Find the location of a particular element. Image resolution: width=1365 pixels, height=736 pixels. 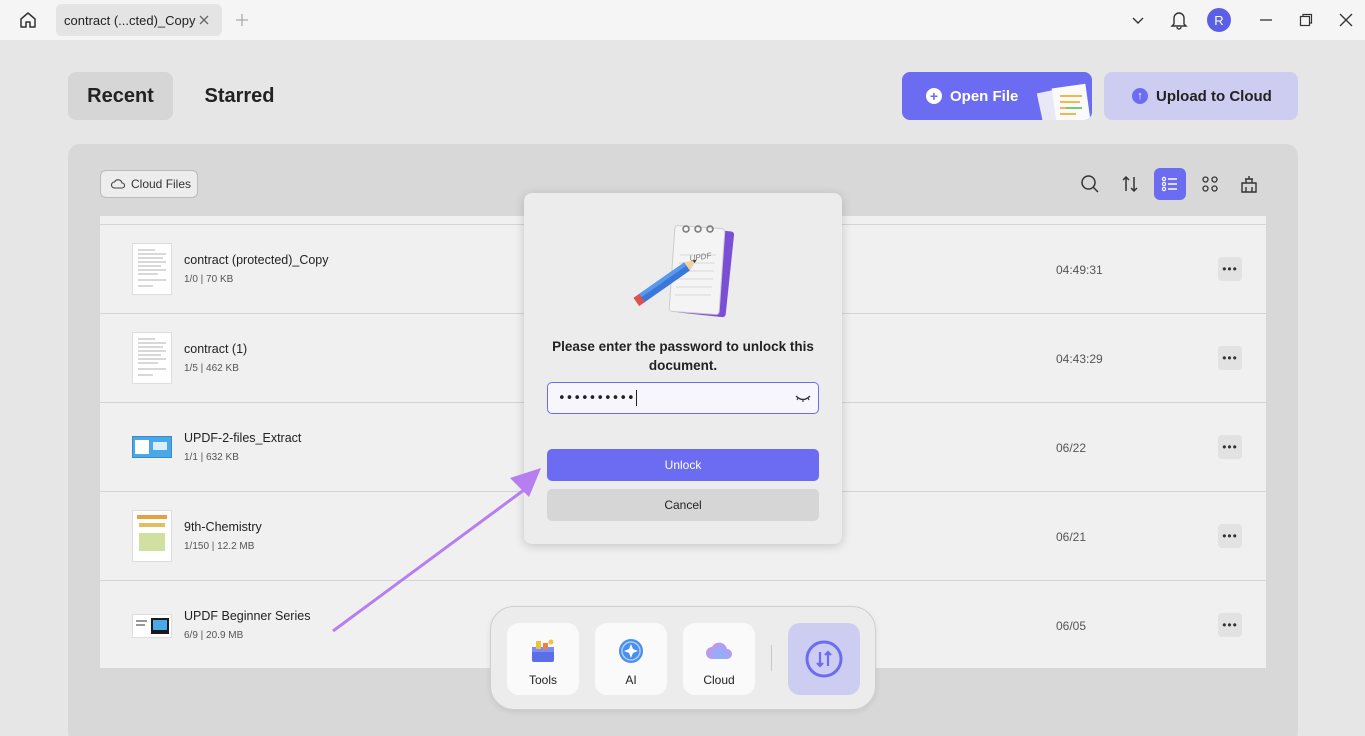

file-meta: 1/1 | 632 KB is located at coordinates (211, 457).